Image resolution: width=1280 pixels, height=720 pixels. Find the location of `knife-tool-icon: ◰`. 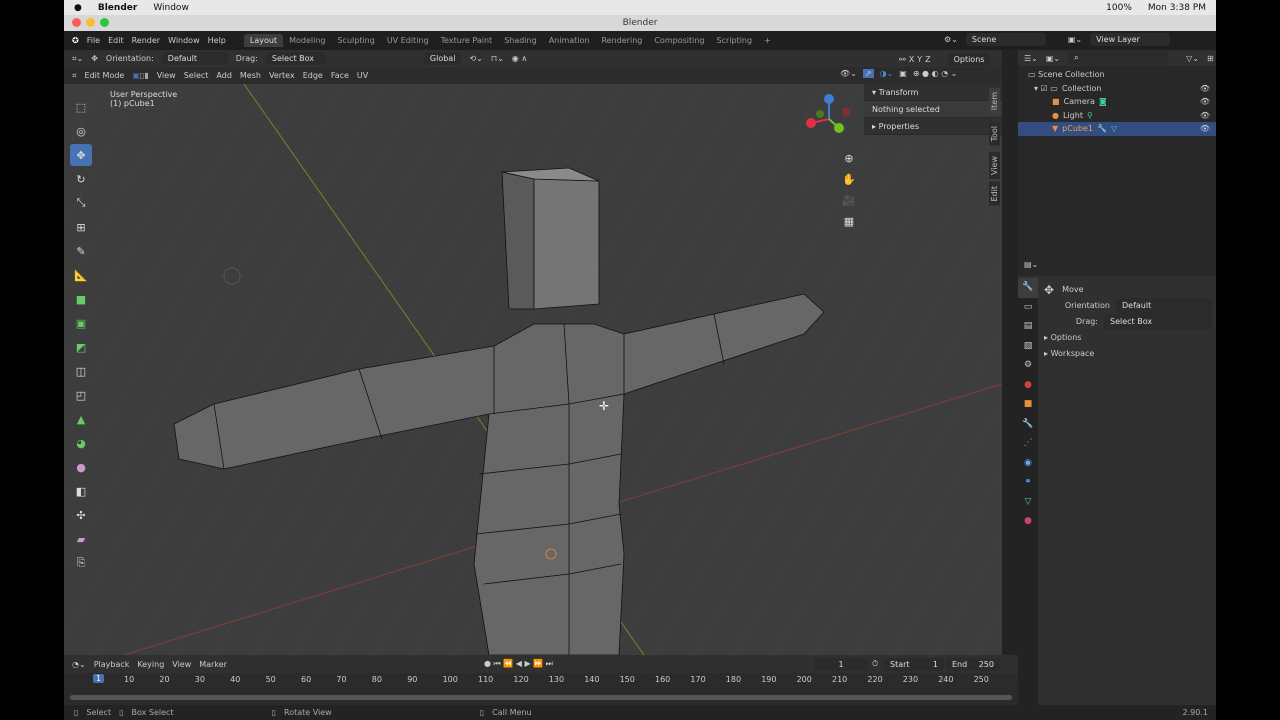

knife-tool-icon: ◰ is located at coordinates (81, 395).